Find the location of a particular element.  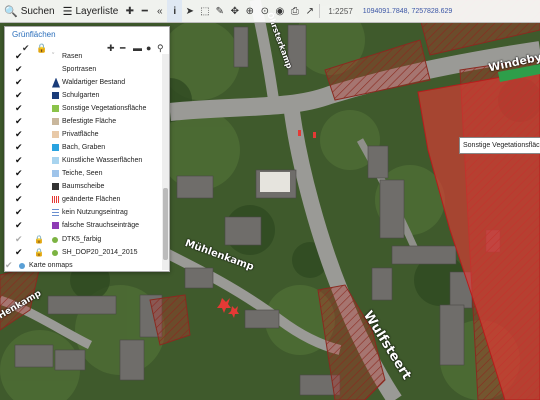

layer-label: kein Nutzungseintrag is located at coordinates (95, 212).